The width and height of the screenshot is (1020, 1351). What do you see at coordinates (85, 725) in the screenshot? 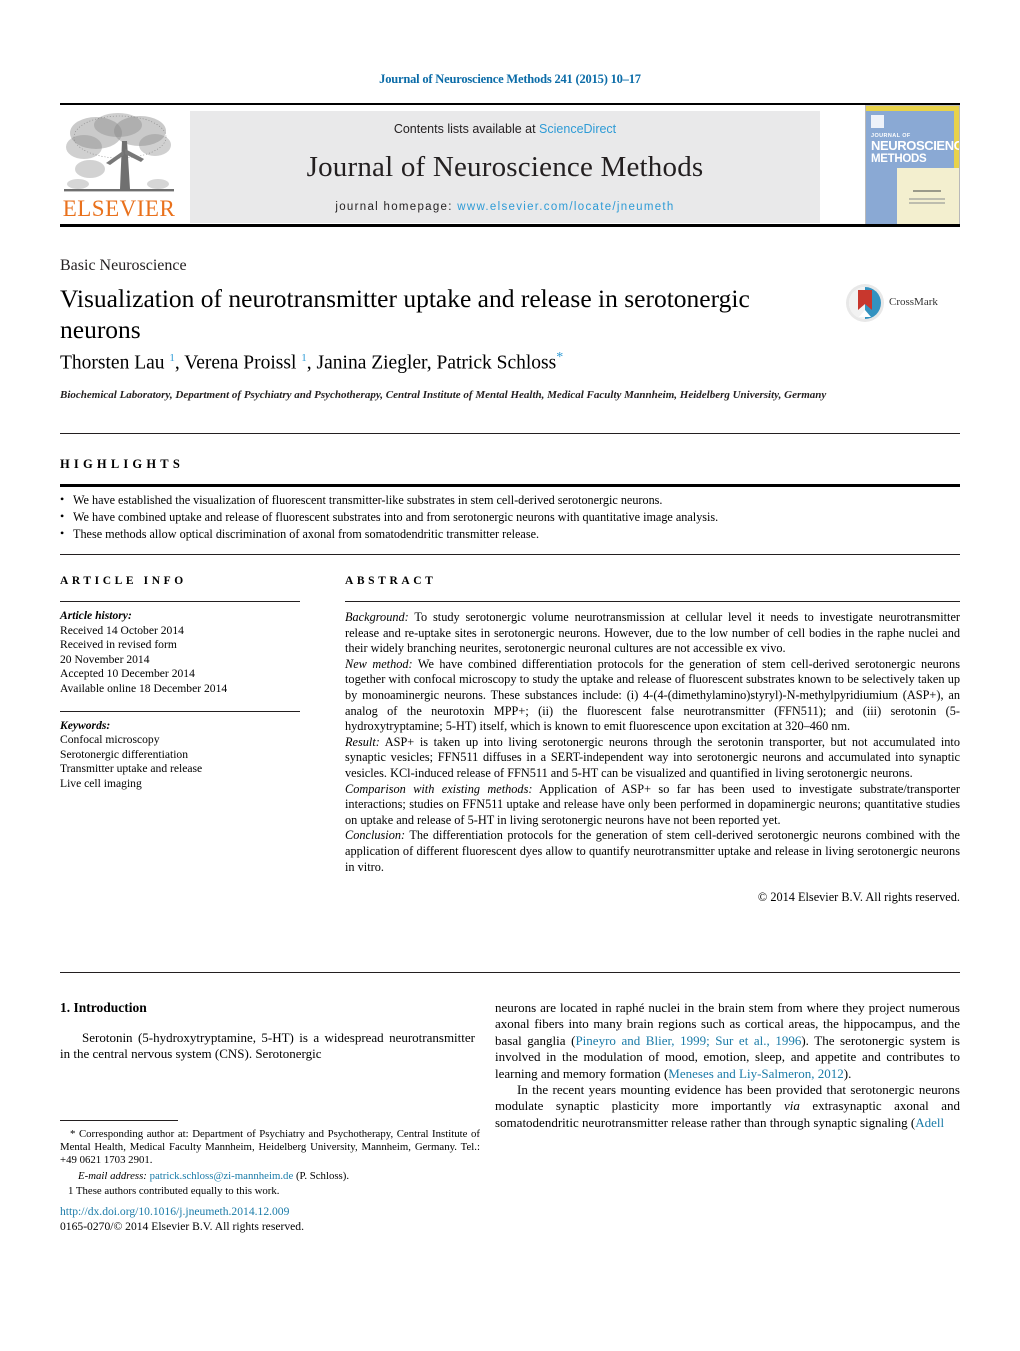
I see `keywords-label: Keywords:` at bounding box center [85, 725].